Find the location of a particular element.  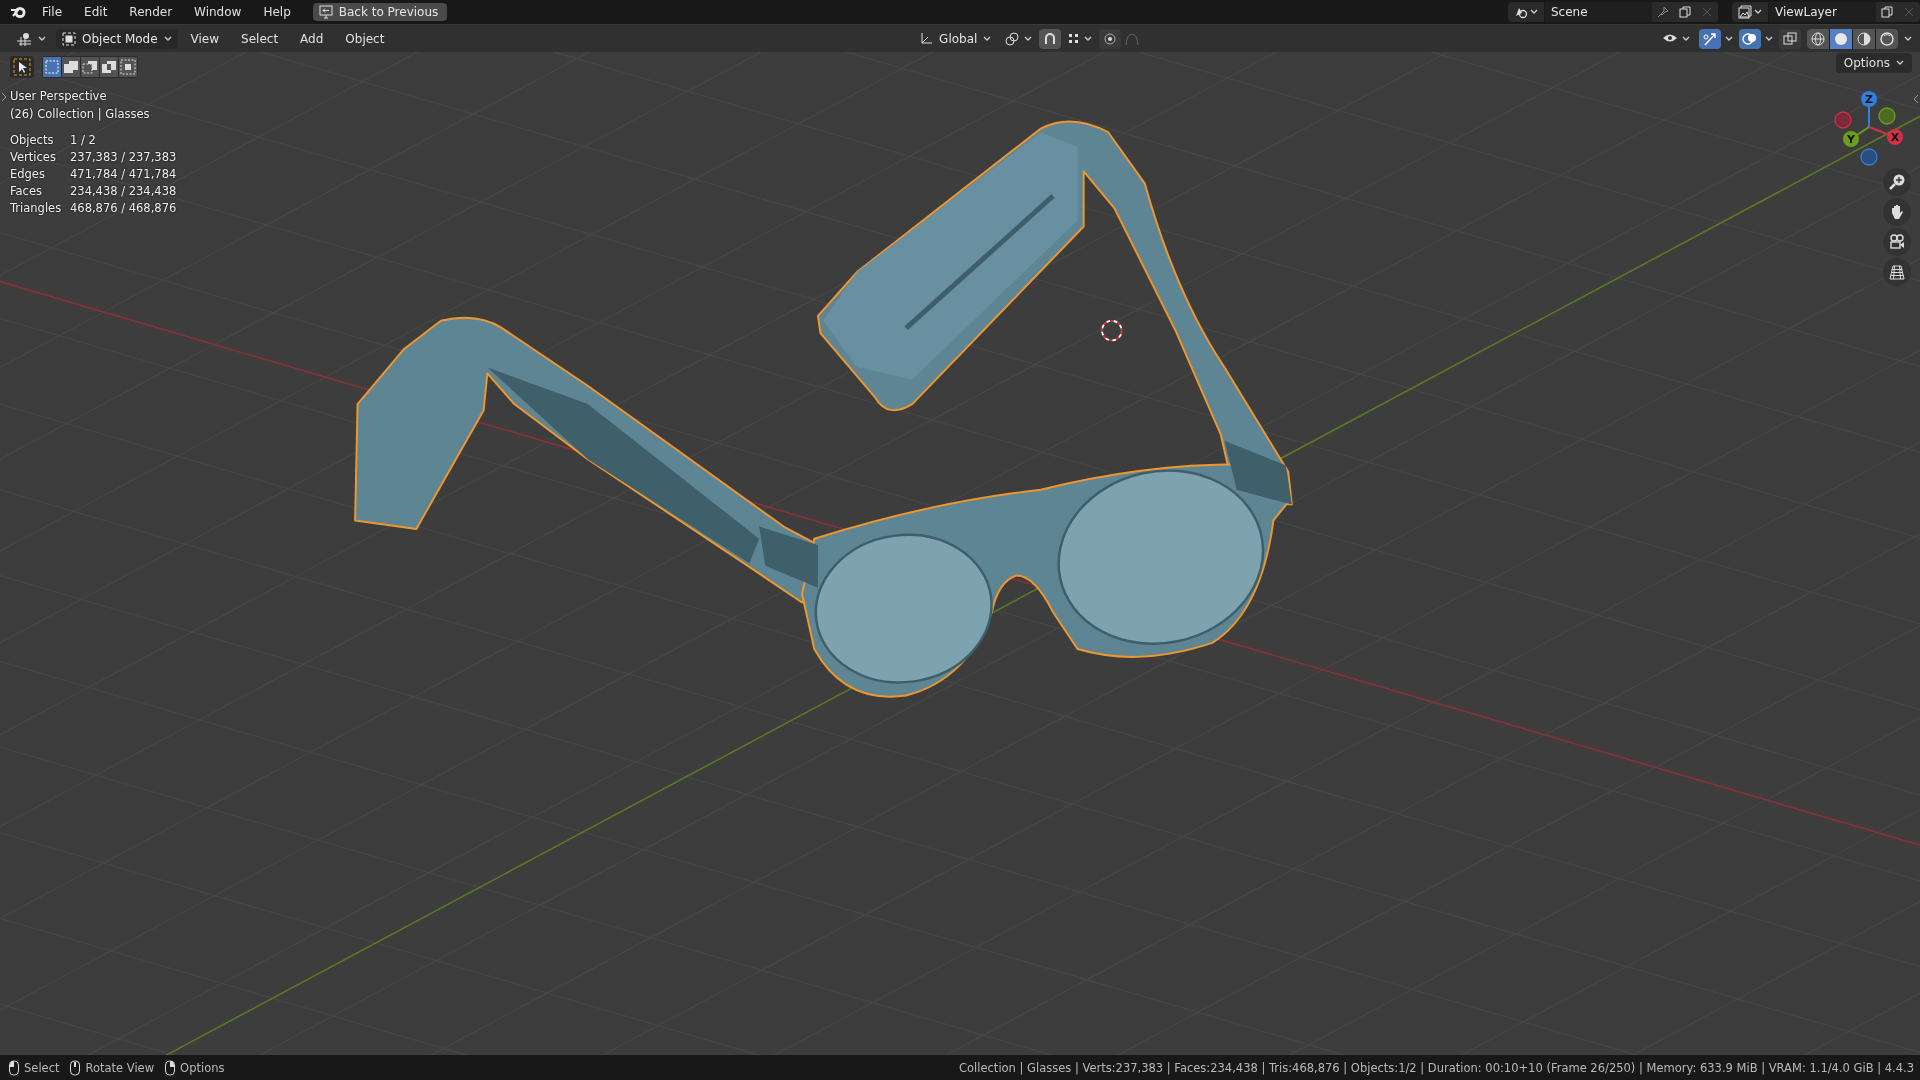

proportional-editing-toggle is located at coordinates (1110, 38).